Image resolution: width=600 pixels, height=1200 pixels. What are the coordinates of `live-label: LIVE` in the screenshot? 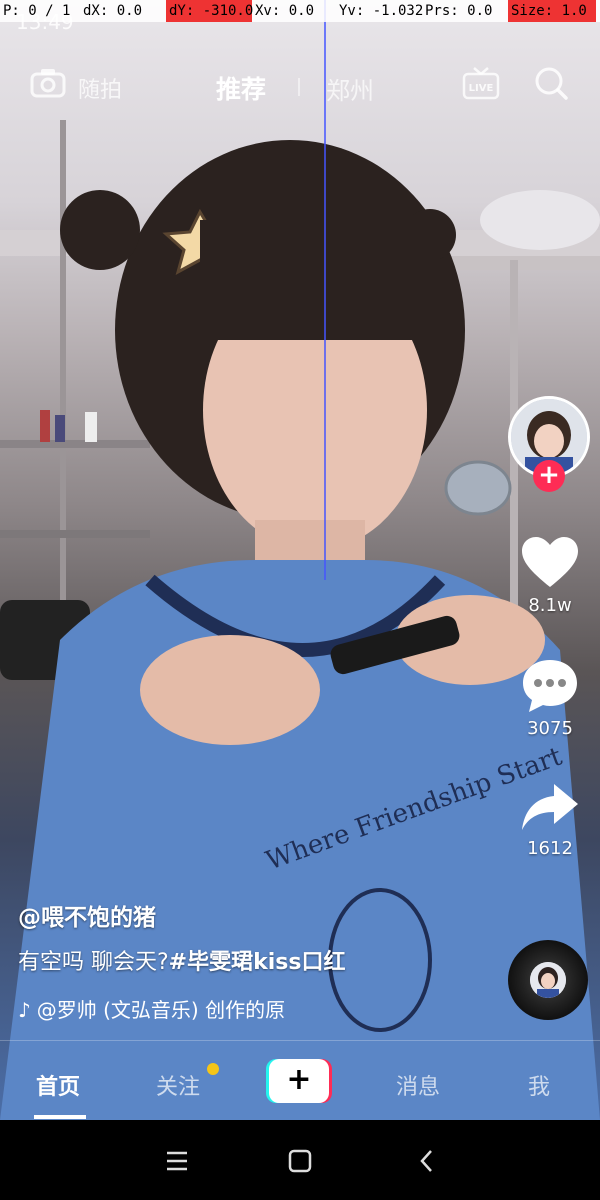 It's located at (481, 88).